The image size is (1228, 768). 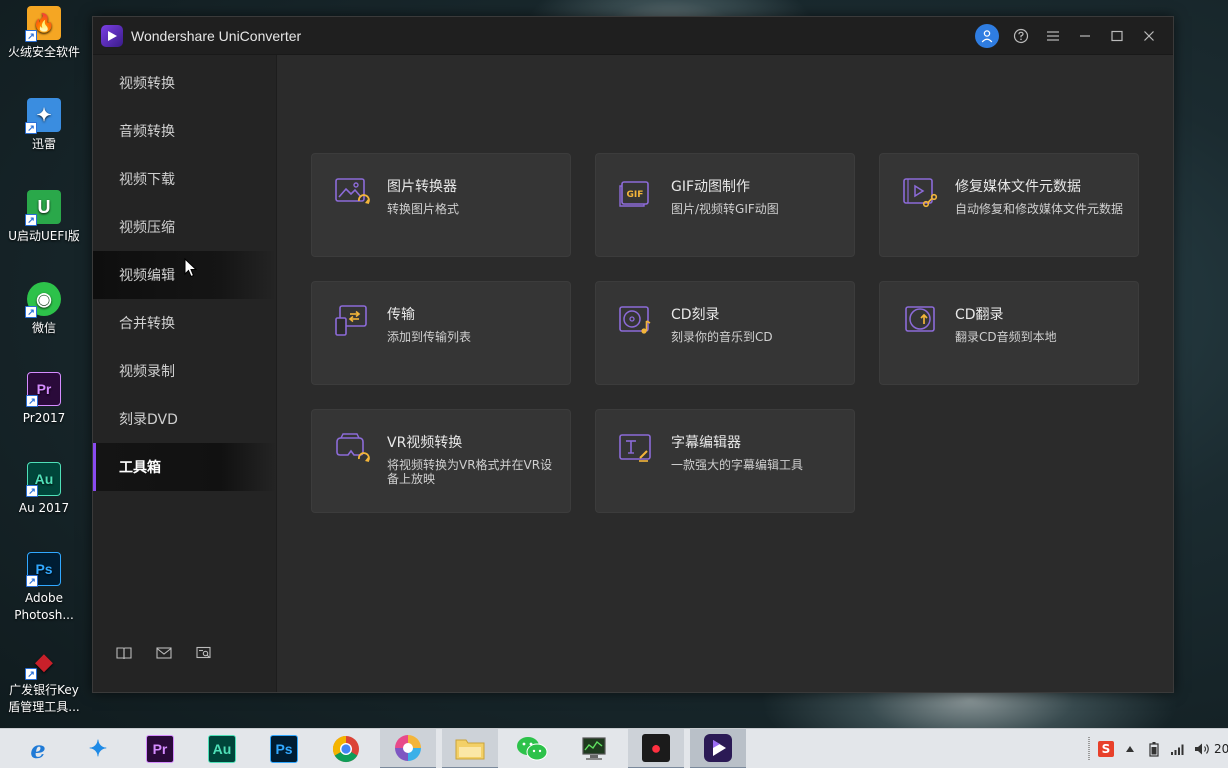 What do you see at coordinates (429, 337) in the screenshot?
I see `tool-description: 添加到传输列表` at bounding box center [429, 337].